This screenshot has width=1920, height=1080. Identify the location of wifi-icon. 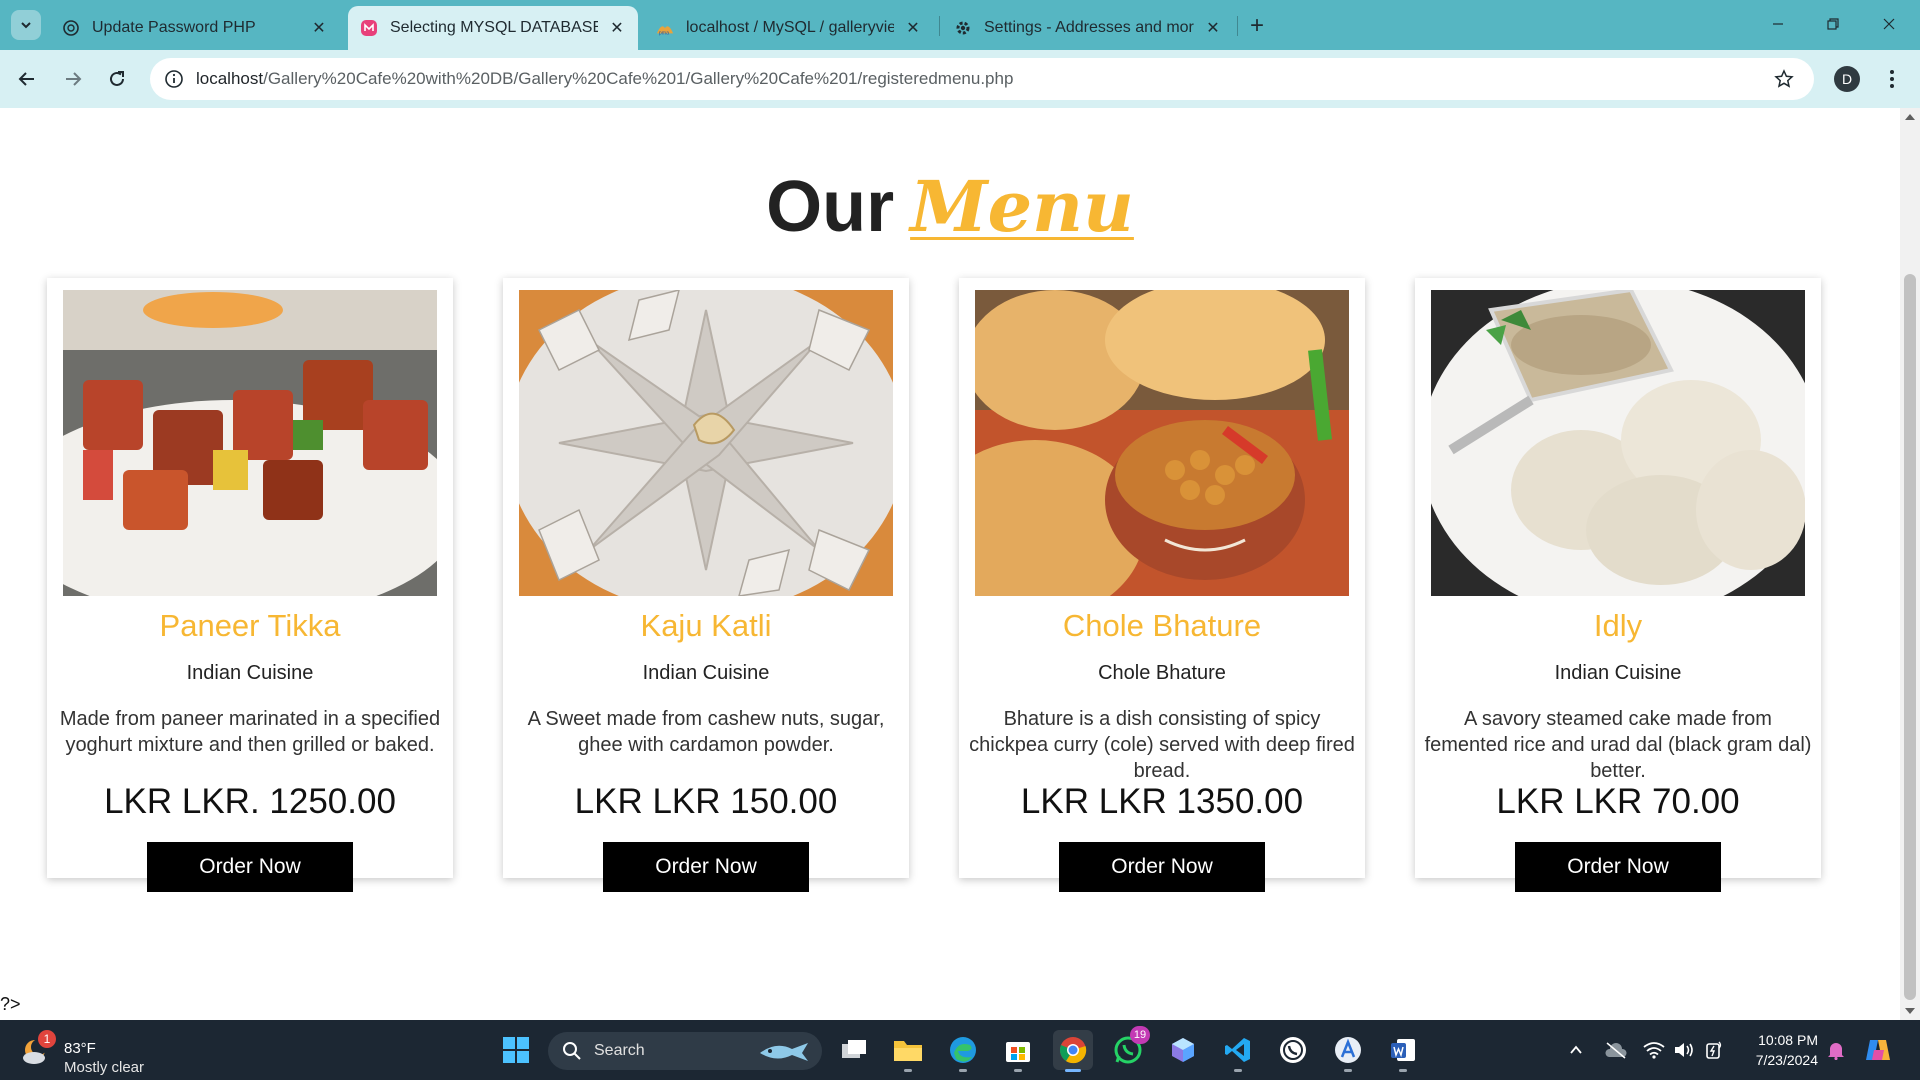
(1654, 1050).